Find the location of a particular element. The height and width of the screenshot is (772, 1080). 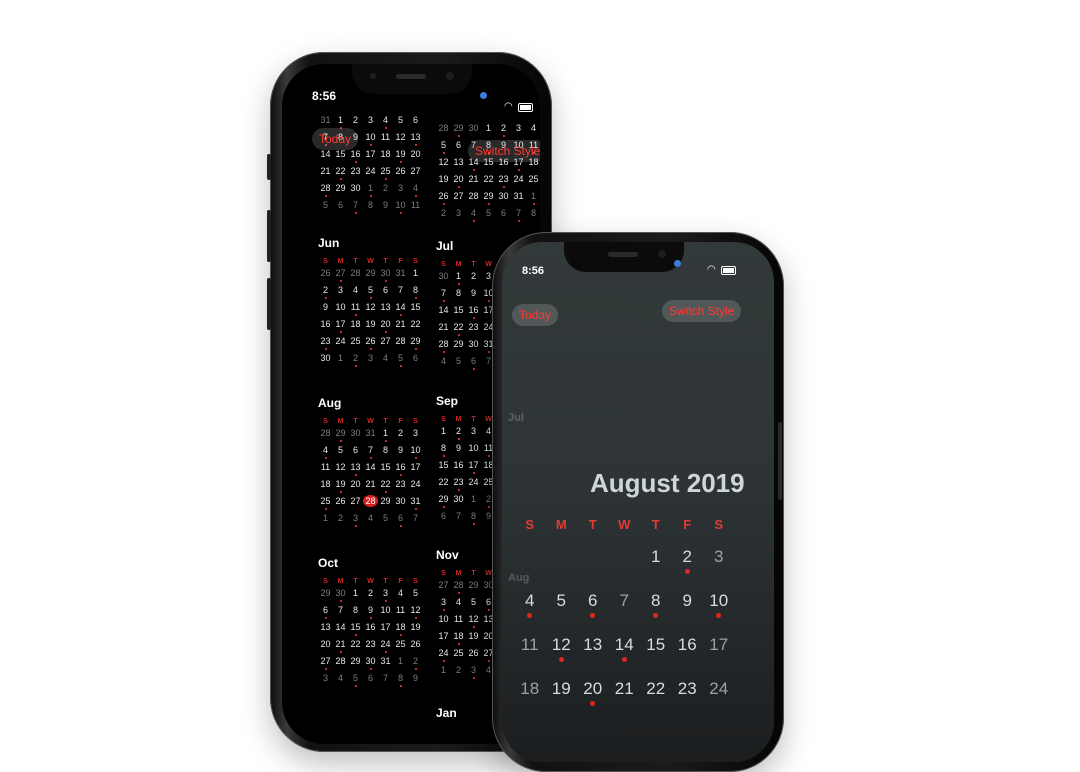

day-cell: 18 is located at coordinates (458, 637).